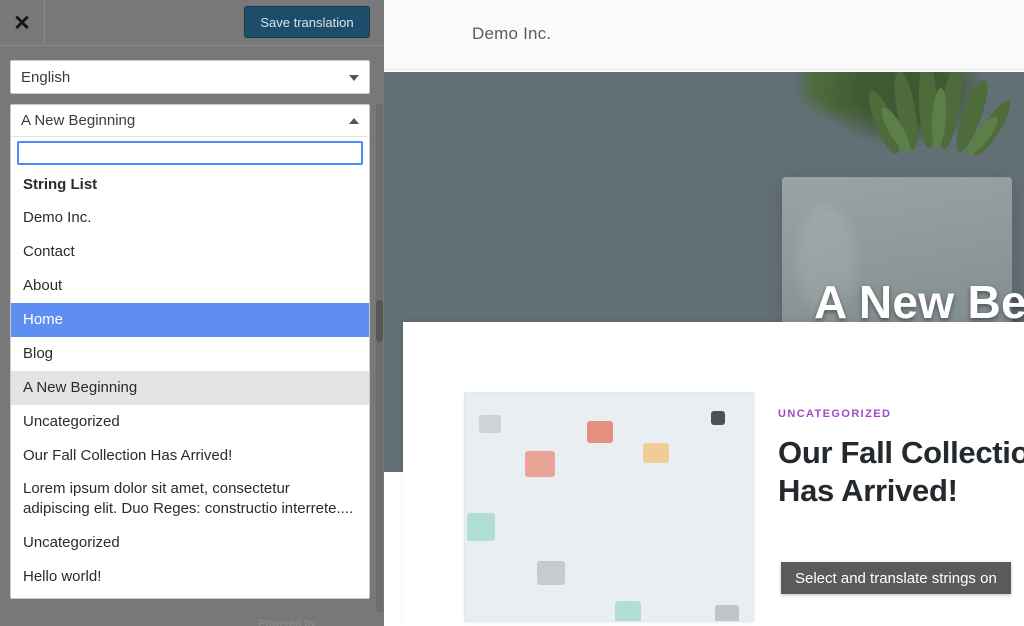 This screenshot has height=626, width=1024. What do you see at coordinates (354, 78) in the screenshot?
I see `chevron-down-icon` at bounding box center [354, 78].